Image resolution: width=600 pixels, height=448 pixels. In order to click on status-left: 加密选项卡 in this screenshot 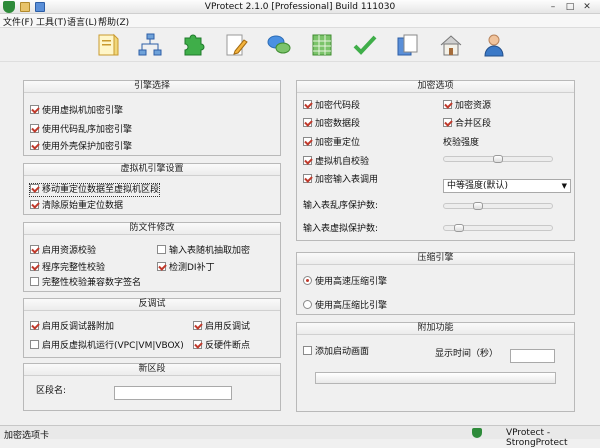, I will do `click(27, 436)`.